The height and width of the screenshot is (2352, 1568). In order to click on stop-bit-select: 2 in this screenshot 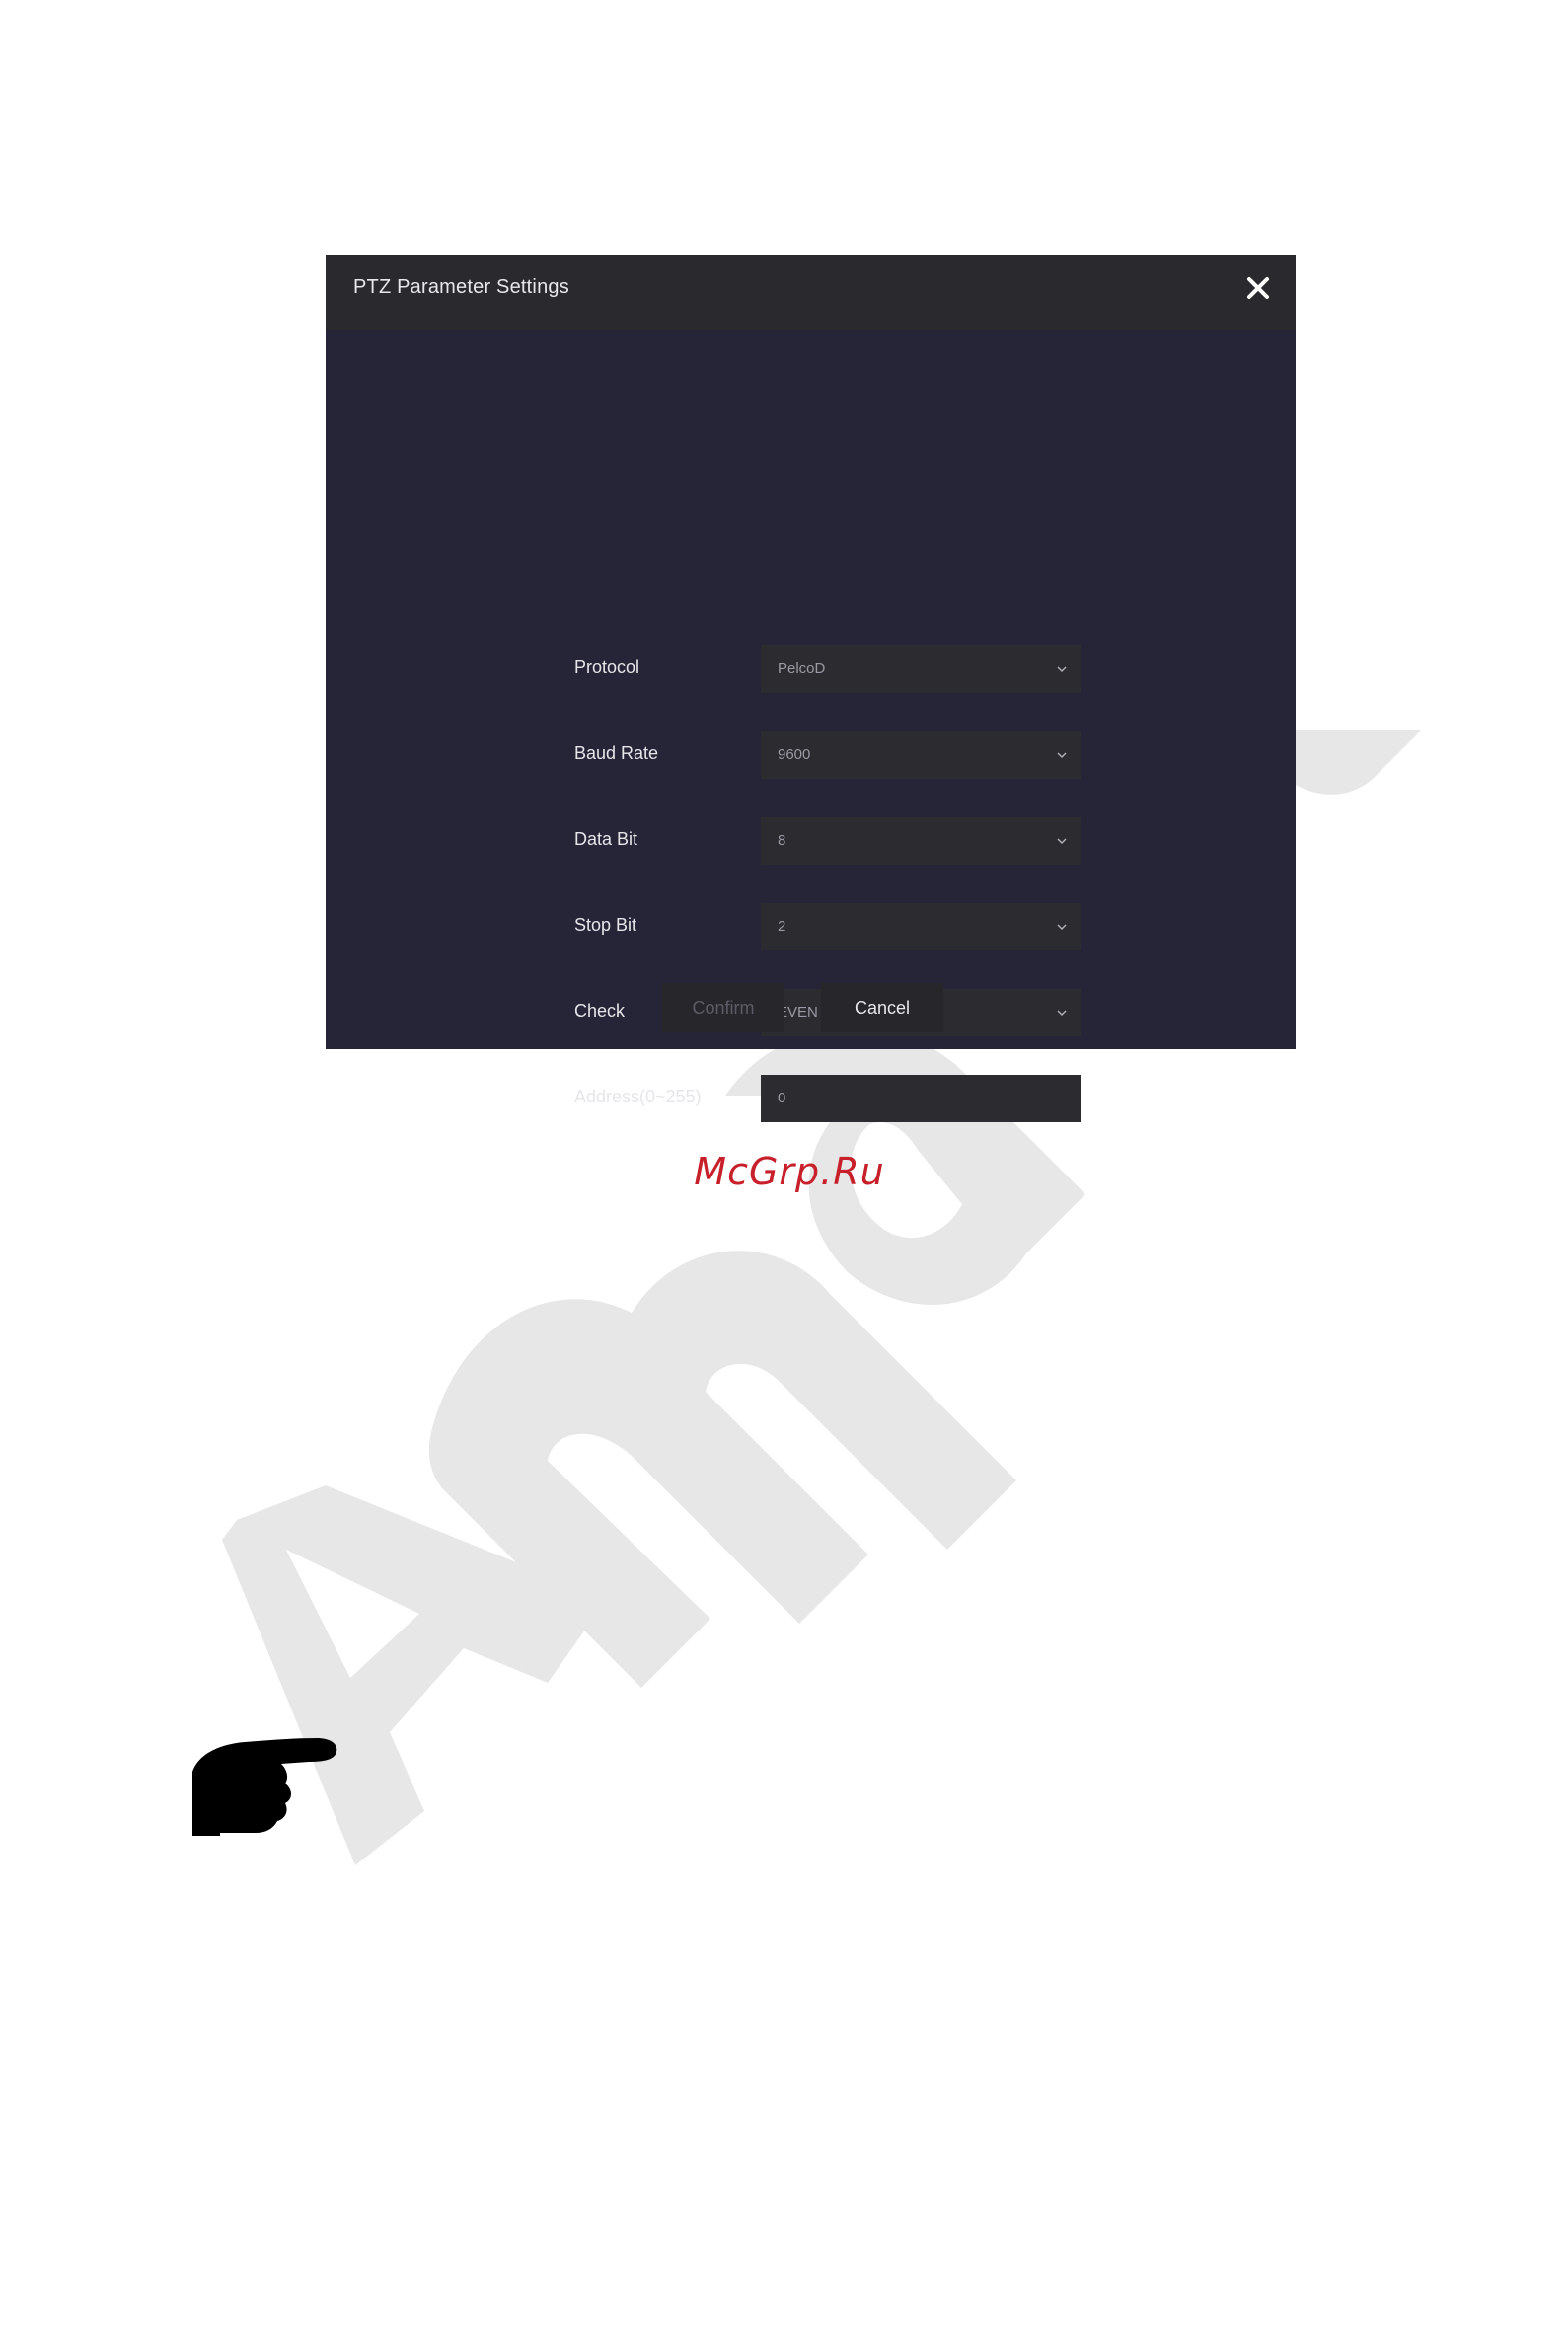, I will do `click(921, 926)`.